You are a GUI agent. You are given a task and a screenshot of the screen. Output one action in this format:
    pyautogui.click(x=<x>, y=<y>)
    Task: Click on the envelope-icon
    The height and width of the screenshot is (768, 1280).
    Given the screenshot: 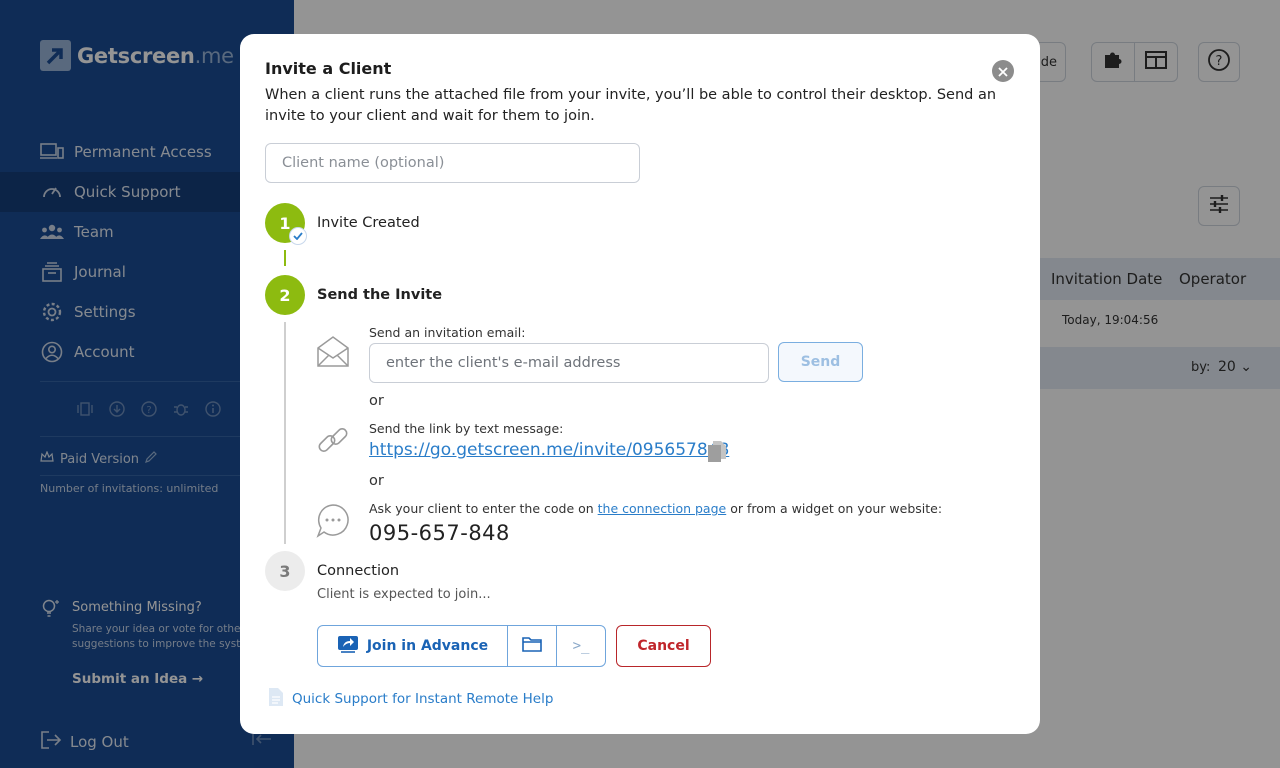 What is the action you would take?
    pyautogui.click(x=333, y=353)
    